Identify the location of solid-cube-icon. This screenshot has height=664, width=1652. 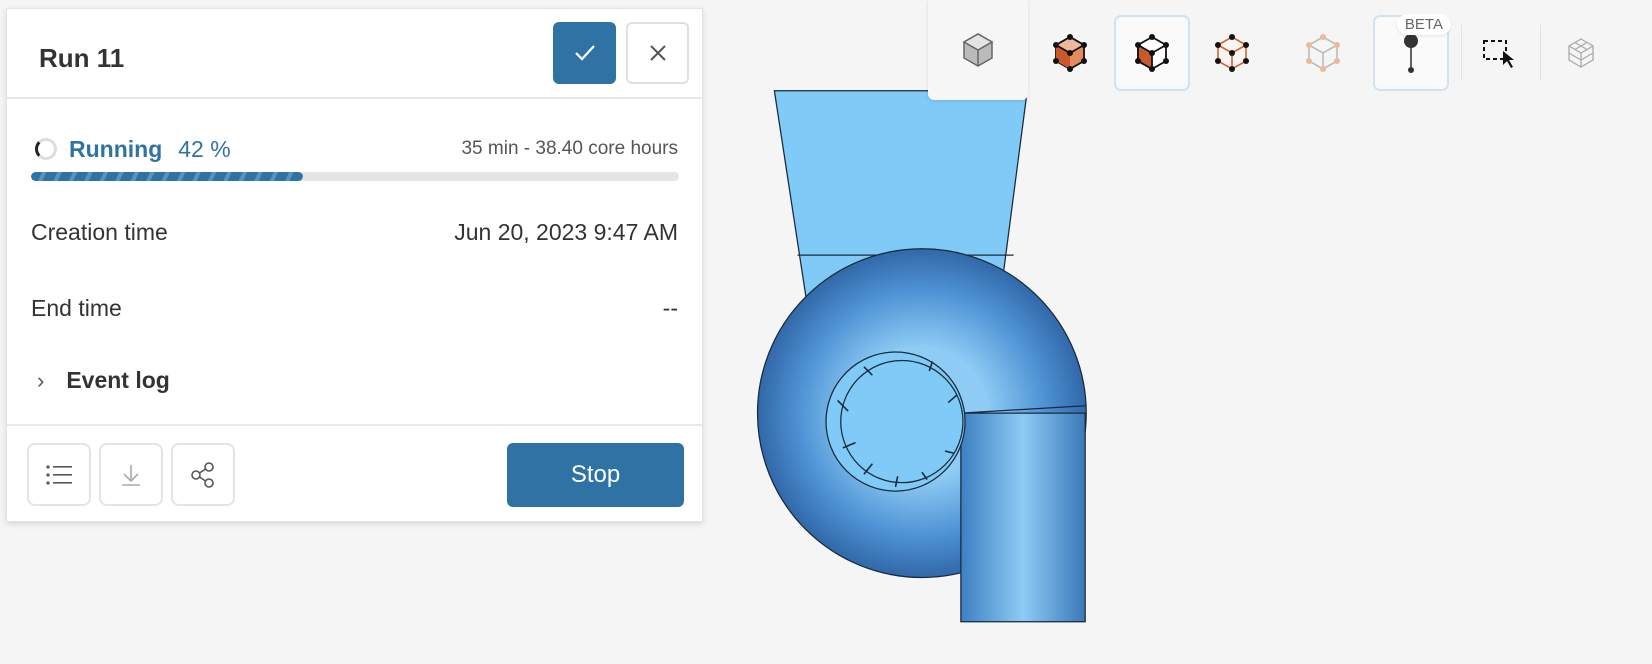
(978, 50).